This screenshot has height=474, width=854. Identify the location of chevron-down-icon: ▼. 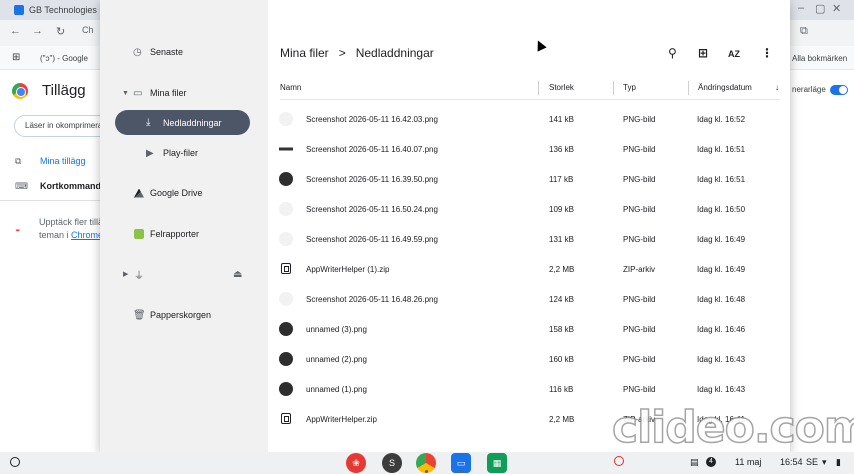
(125, 93).